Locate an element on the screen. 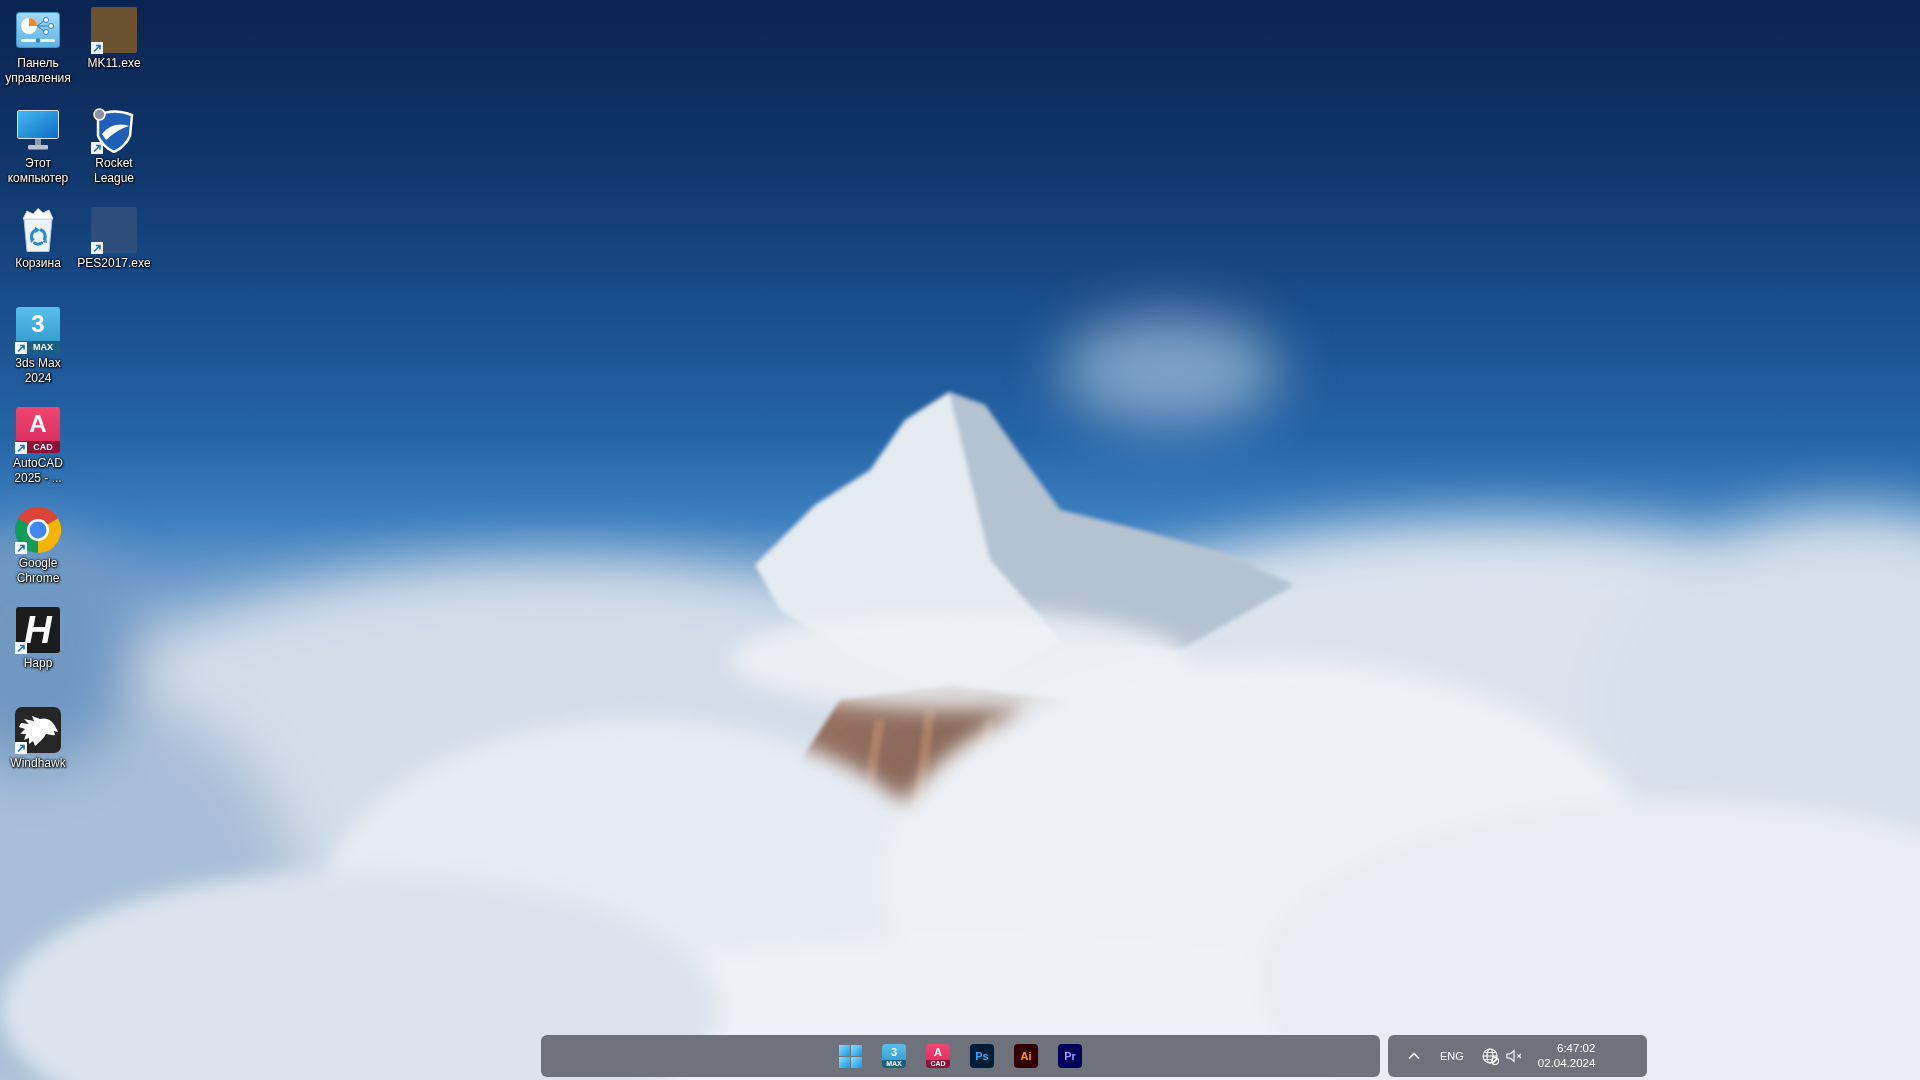  taskbar-app-button: Ps is located at coordinates (982, 1056).